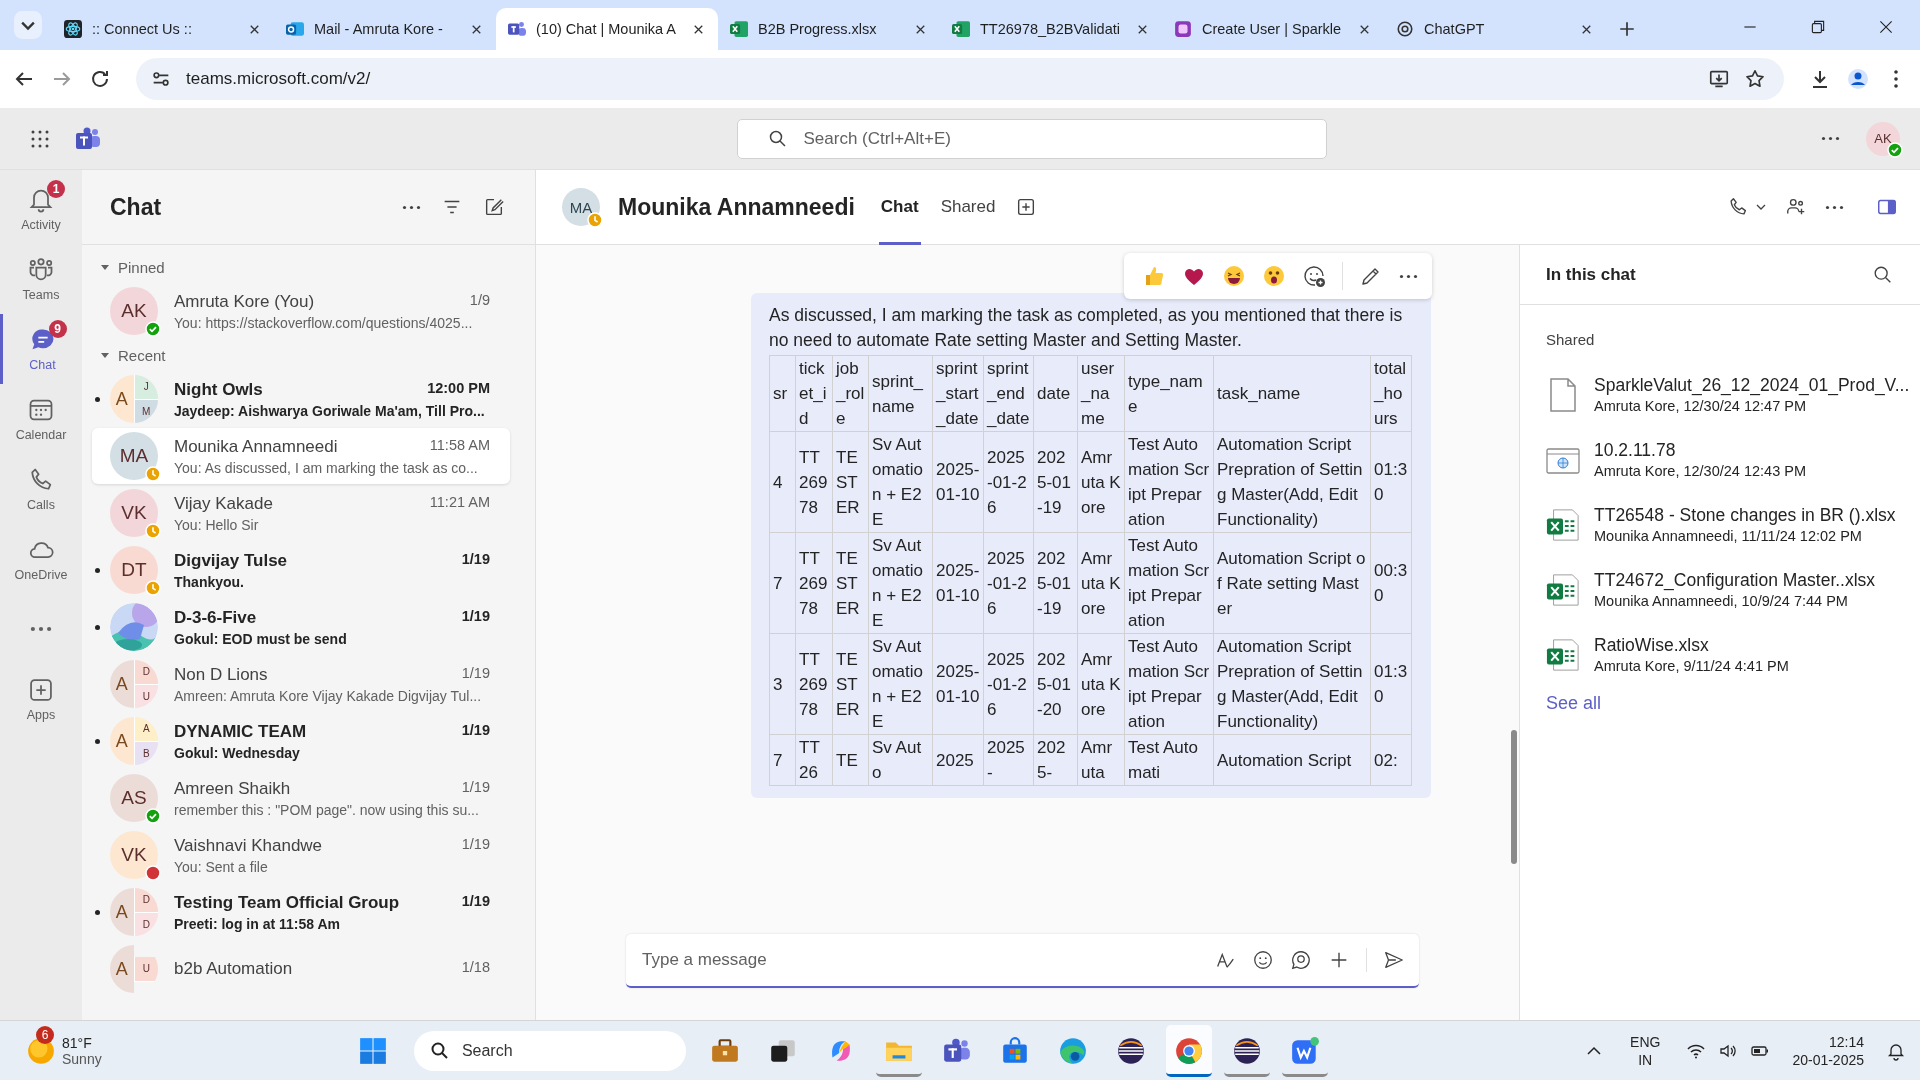  Describe the element at coordinates (301, 570) in the screenshot. I see `chat-list-item: DT Digvijay Tulse 1/19 Thankyou.` at that location.